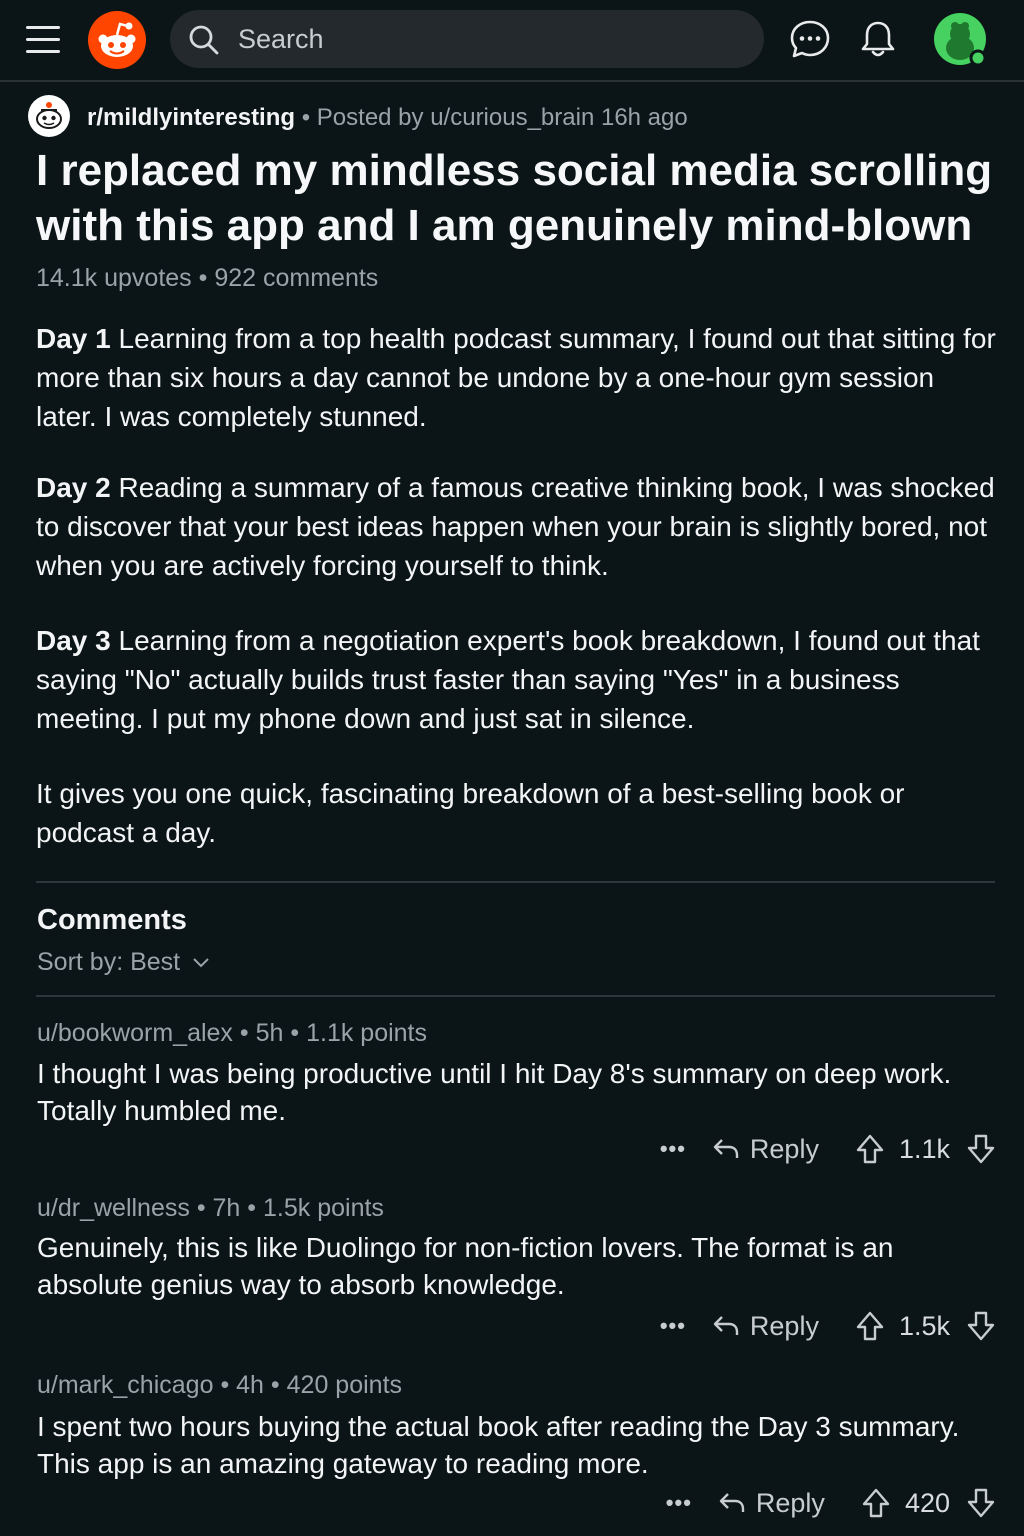  I want to click on comment-points: 1.5k points, so click(323, 1208).